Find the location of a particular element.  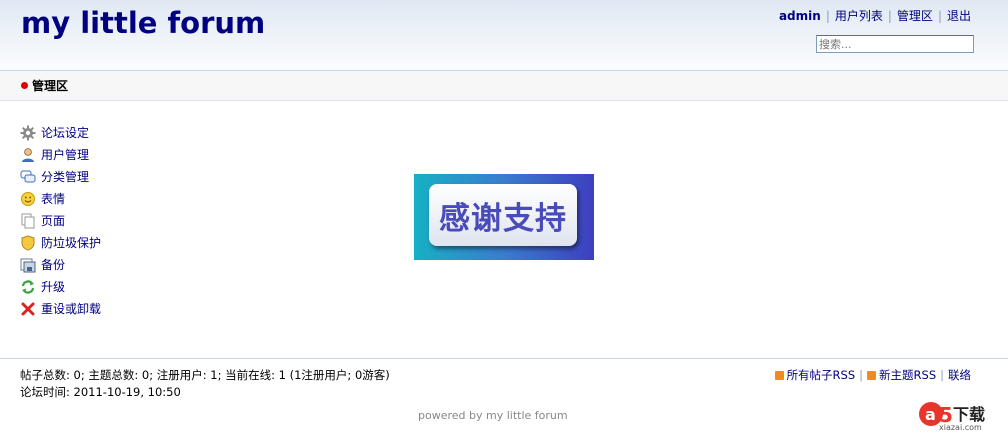

watermark-domain: xiazai.com is located at coordinates (960, 427).